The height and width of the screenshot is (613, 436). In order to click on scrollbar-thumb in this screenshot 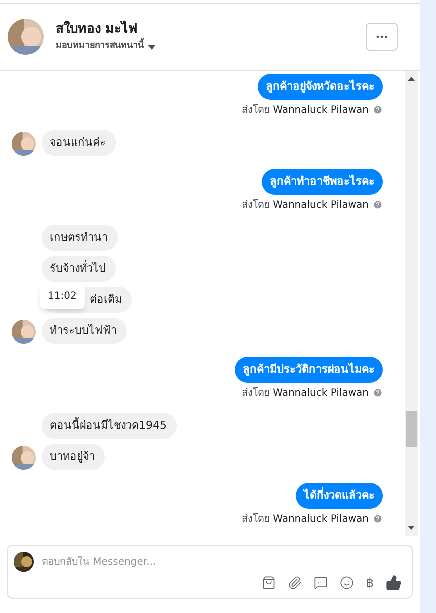, I will do `click(411, 429)`.